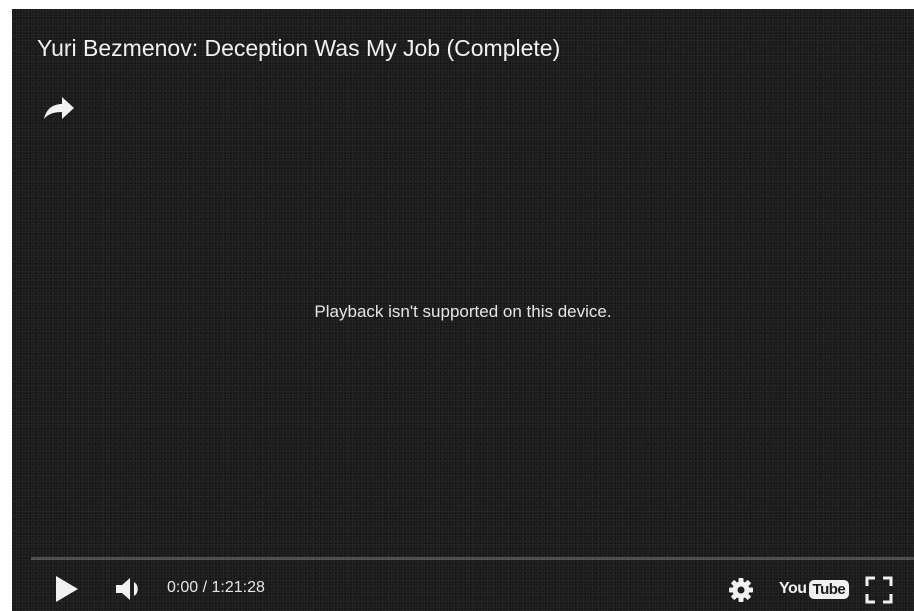 The image size is (914, 611). I want to click on play-button, so click(67, 589).